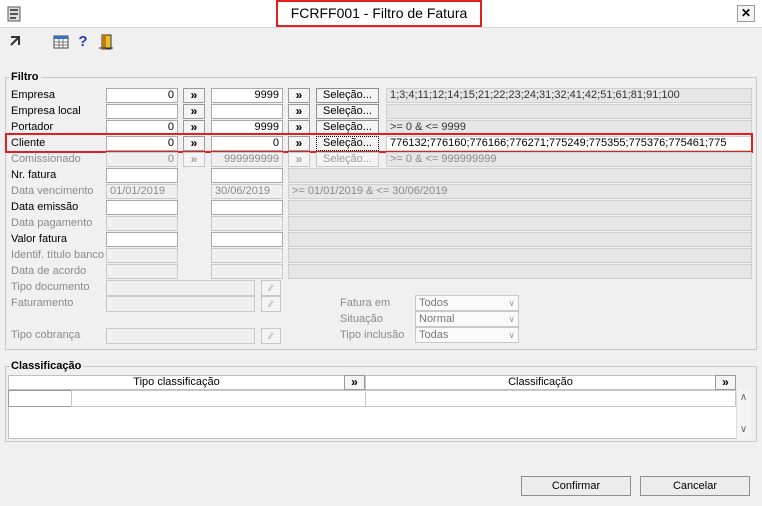 The image size is (762, 506). What do you see at coordinates (46, 366) in the screenshot?
I see `classificacao-legend: Classificação` at bounding box center [46, 366].